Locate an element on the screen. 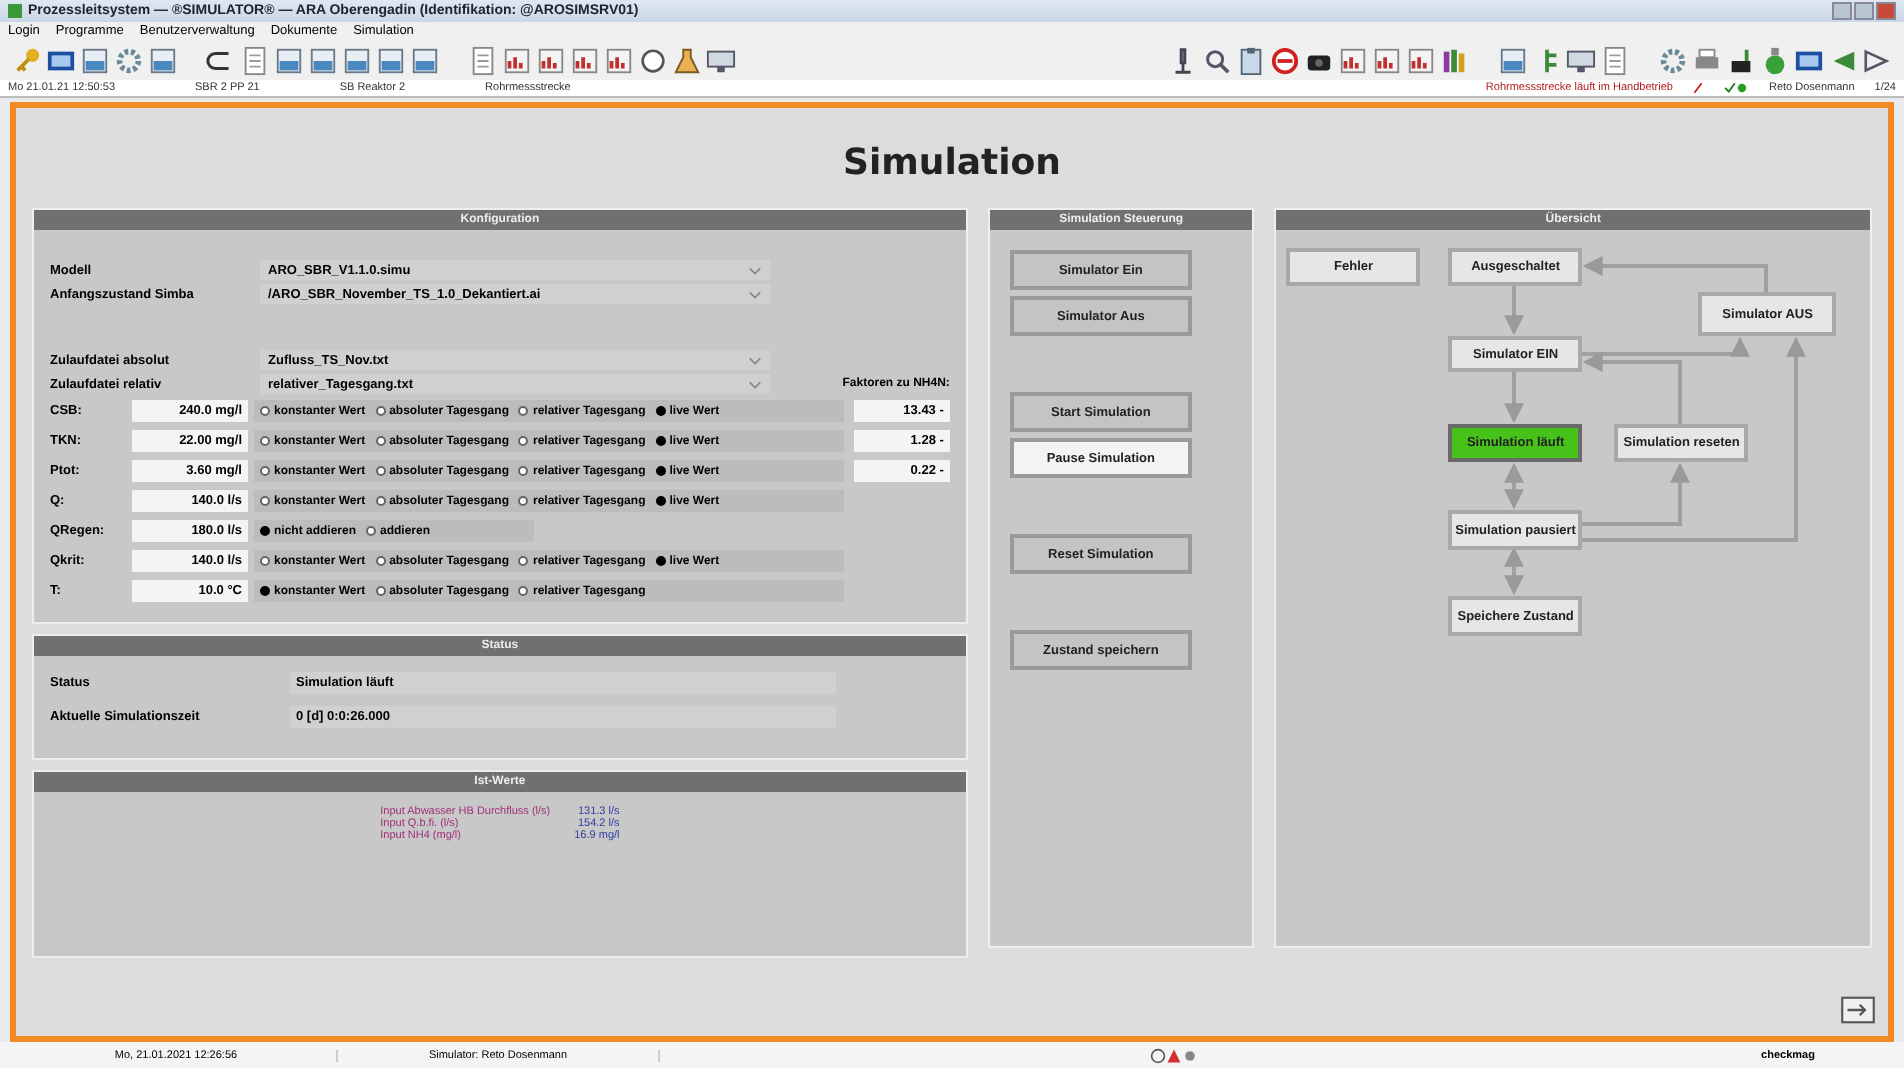 The width and height of the screenshot is (1904, 1068). check-icon is located at coordinates (1736, 88).